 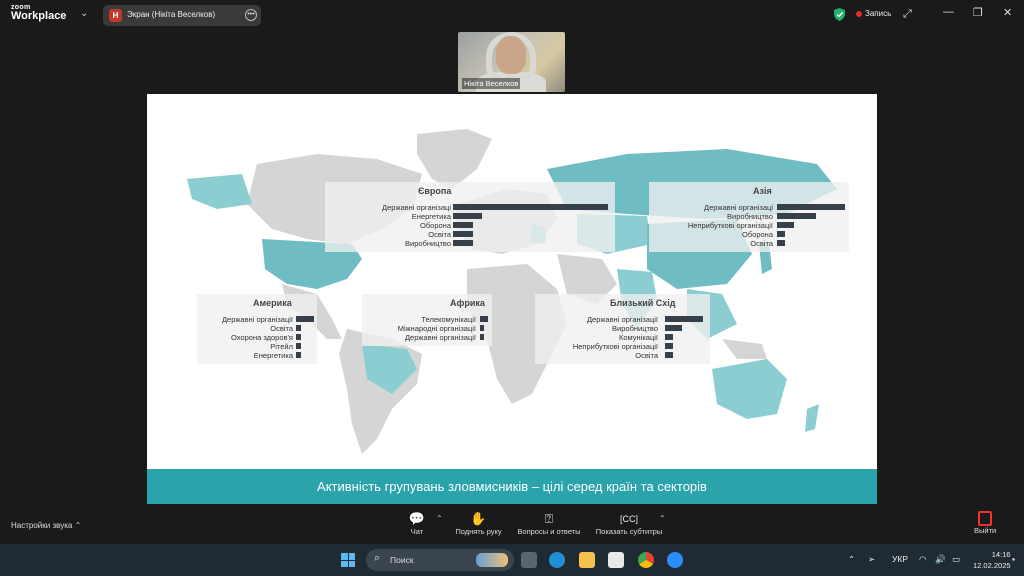 What do you see at coordinates (435, 225) in the screenshot?
I see `bar-label: Оборона` at bounding box center [435, 225].